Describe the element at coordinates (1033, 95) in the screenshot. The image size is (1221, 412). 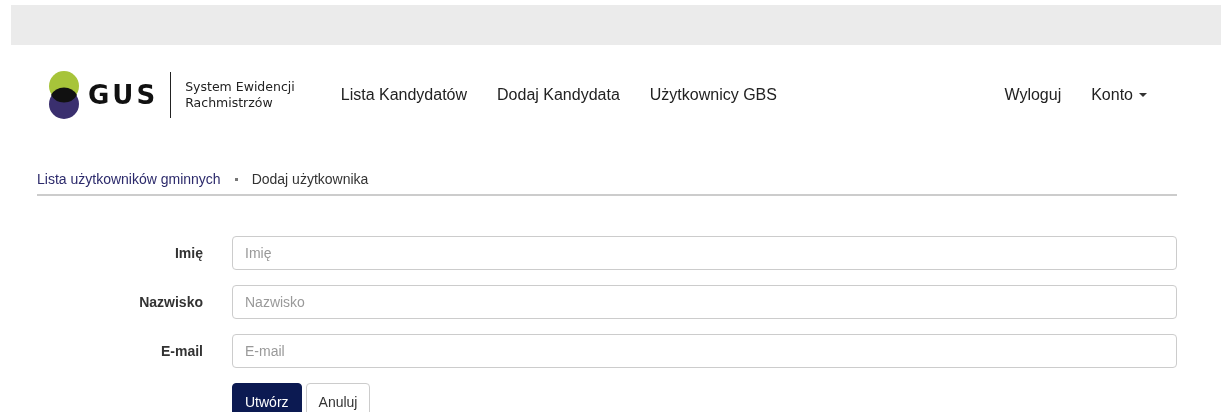
I see `logout-link: Wyloguj` at that location.